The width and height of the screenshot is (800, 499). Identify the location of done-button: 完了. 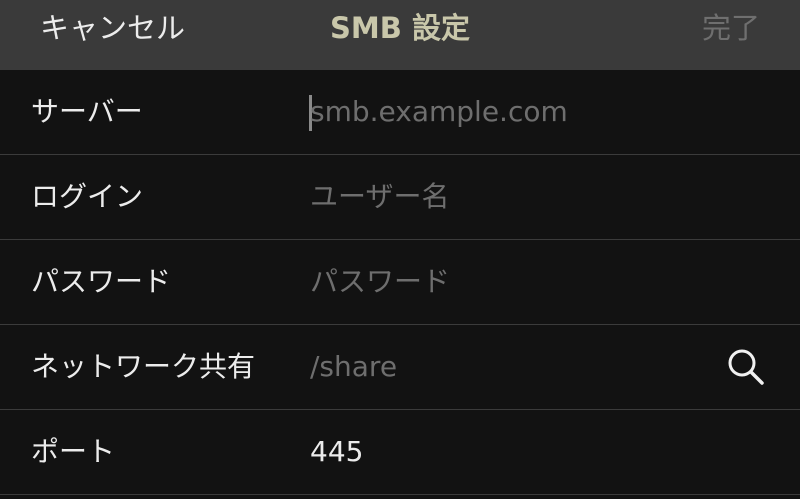
(731, 28).